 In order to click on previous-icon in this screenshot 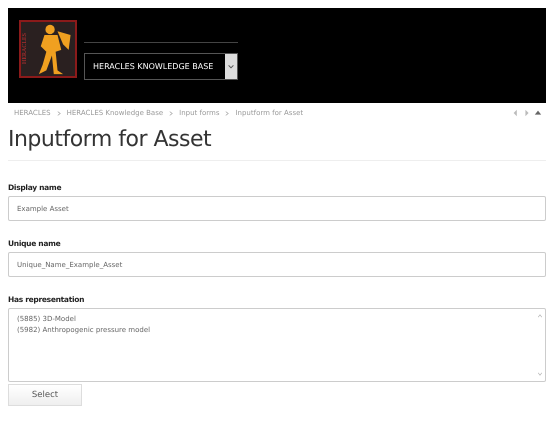, I will do `click(516, 113)`.